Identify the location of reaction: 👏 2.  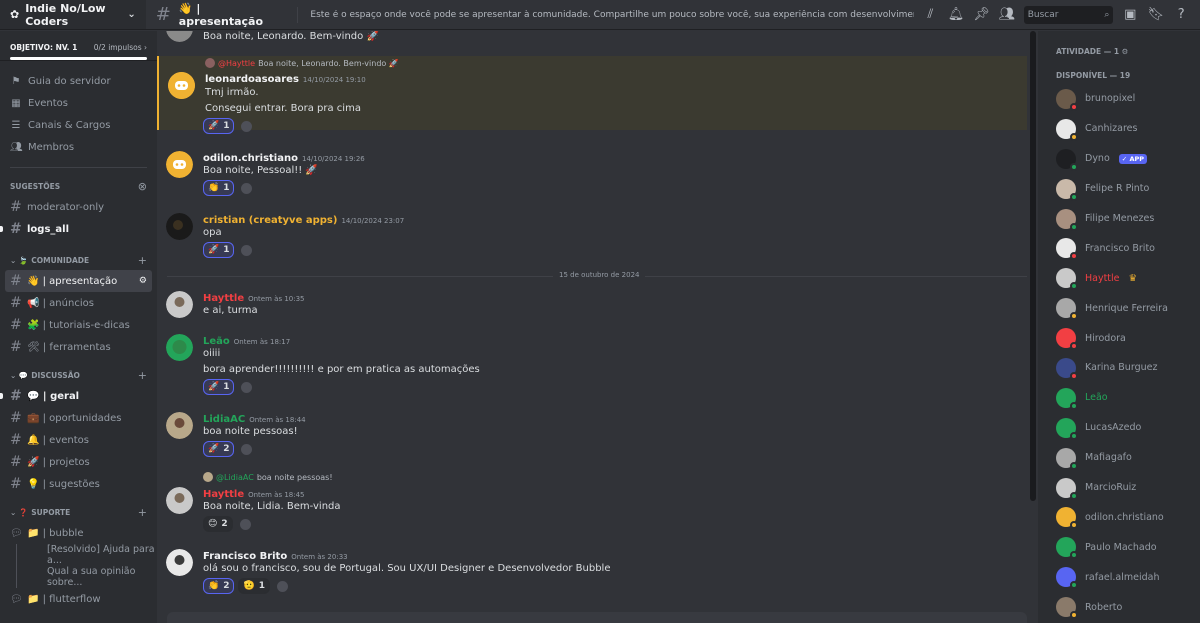
(219, 586).